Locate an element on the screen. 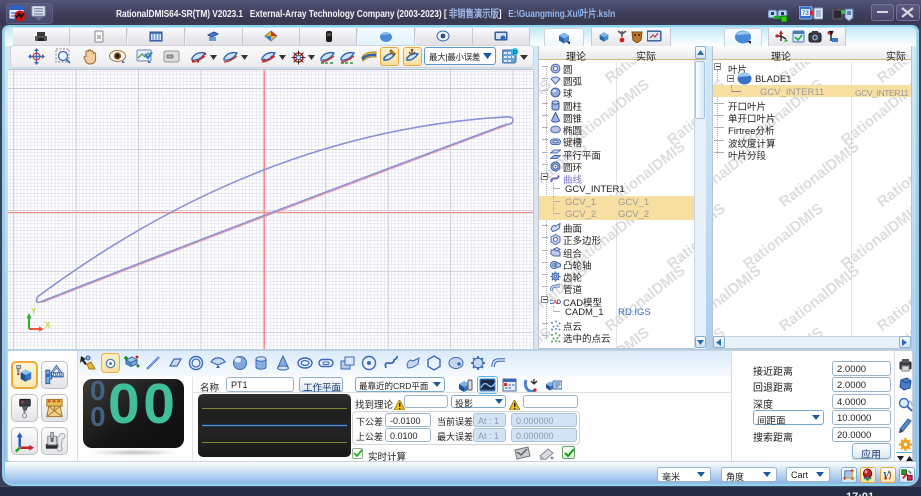 The width and height of the screenshot is (921, 496). svg-text: V is located at coordinates (886, 476).